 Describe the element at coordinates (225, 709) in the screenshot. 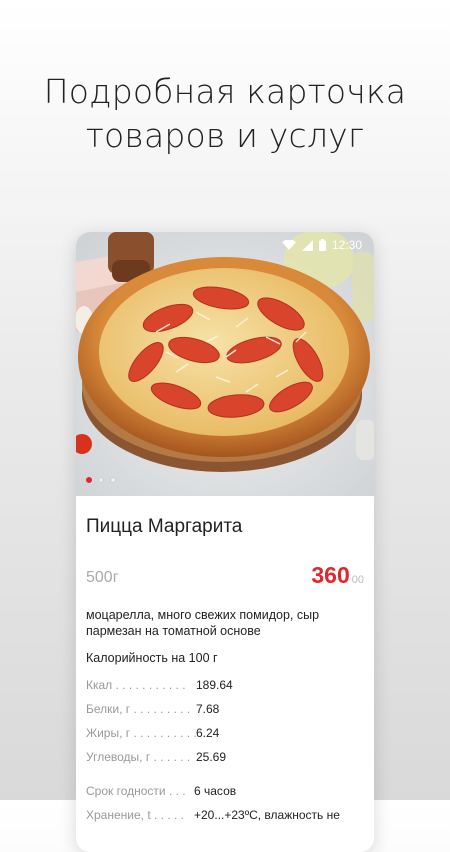

I see `nutrition-row: Белки, г . . . . . . . . . 7.68` at that location.